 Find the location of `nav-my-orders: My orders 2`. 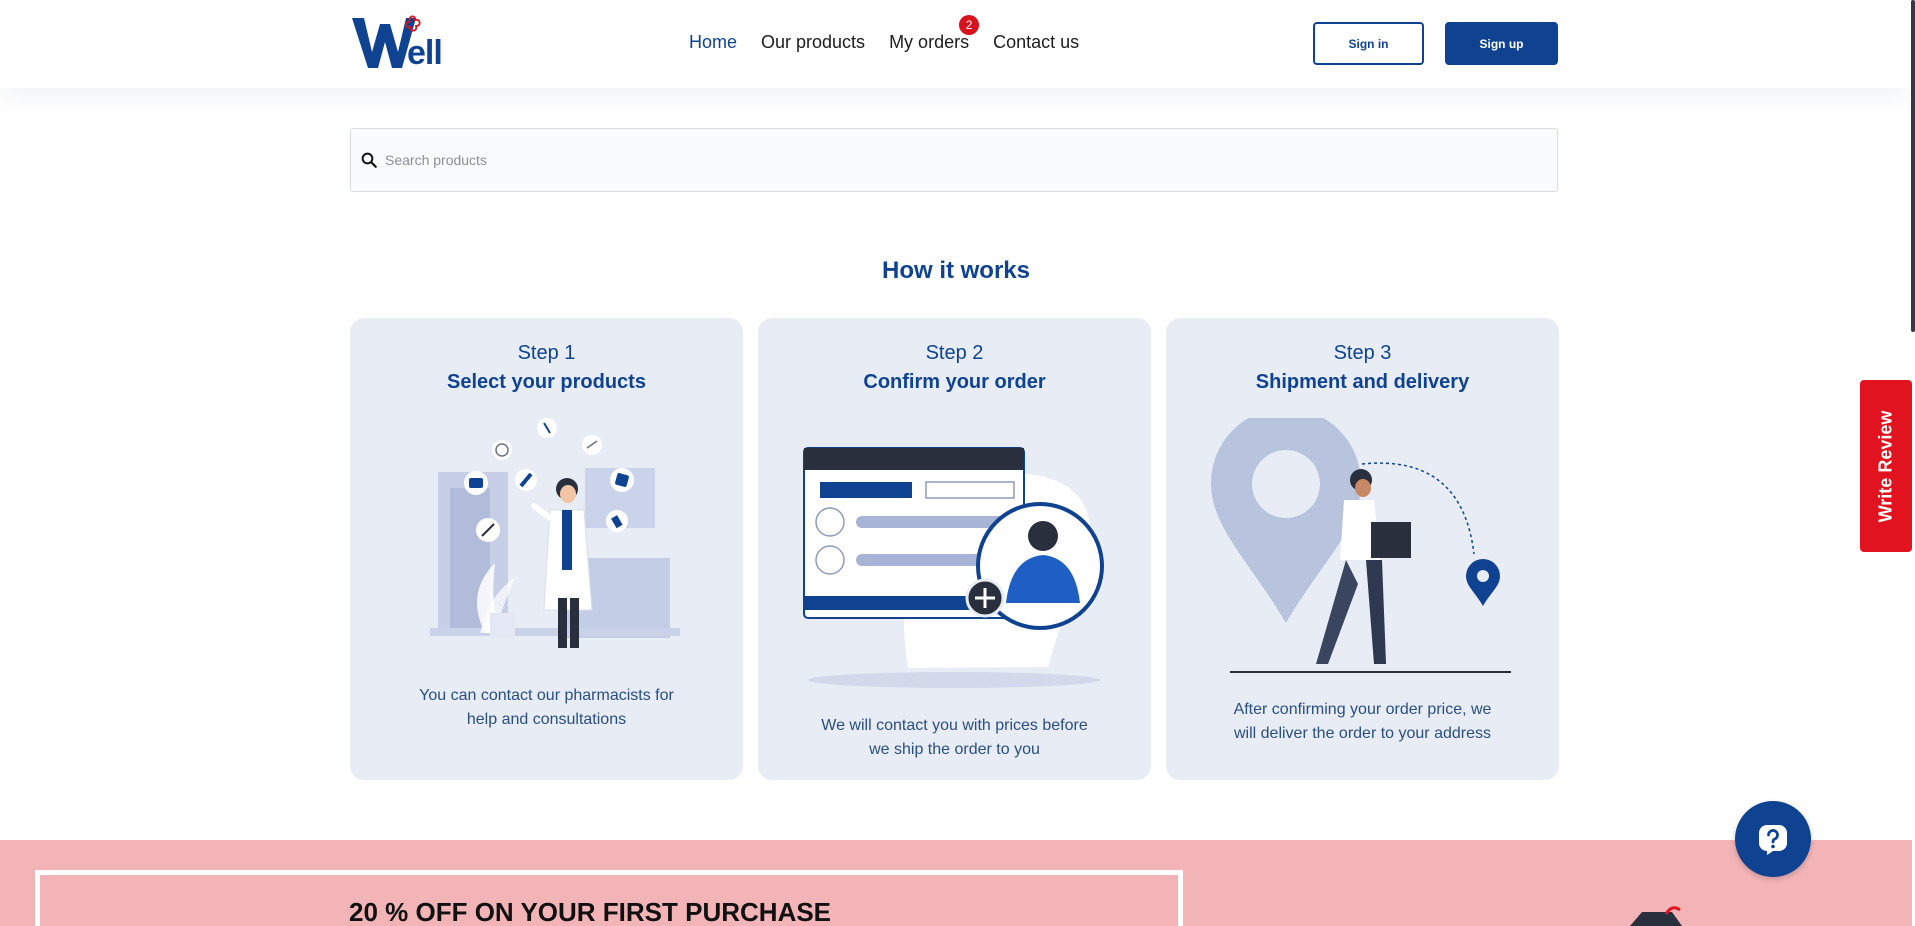

nav-my-orders: My orders 2 is located at coordinates (934, 34).